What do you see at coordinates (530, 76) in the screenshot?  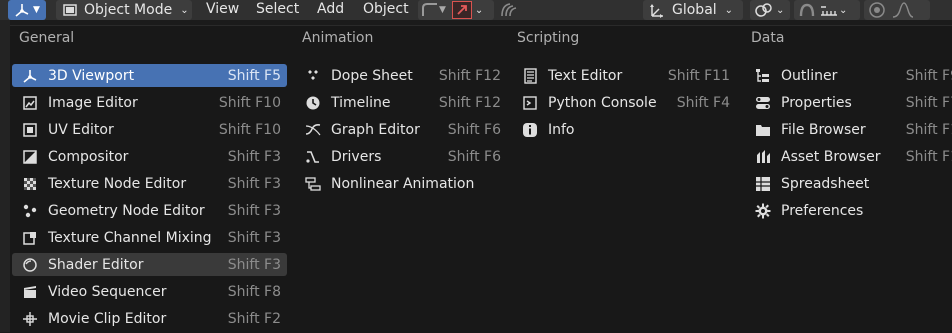 I see `text-editor-icon` at bounding box center [530, 76].